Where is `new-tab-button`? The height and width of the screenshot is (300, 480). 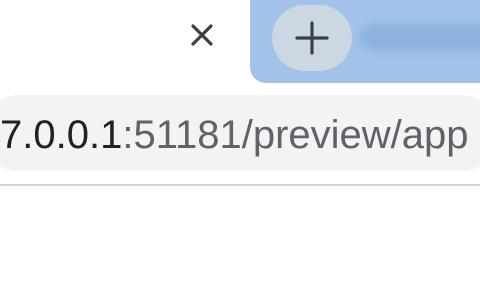
new-tab-button is located at coordinates (312, 38).